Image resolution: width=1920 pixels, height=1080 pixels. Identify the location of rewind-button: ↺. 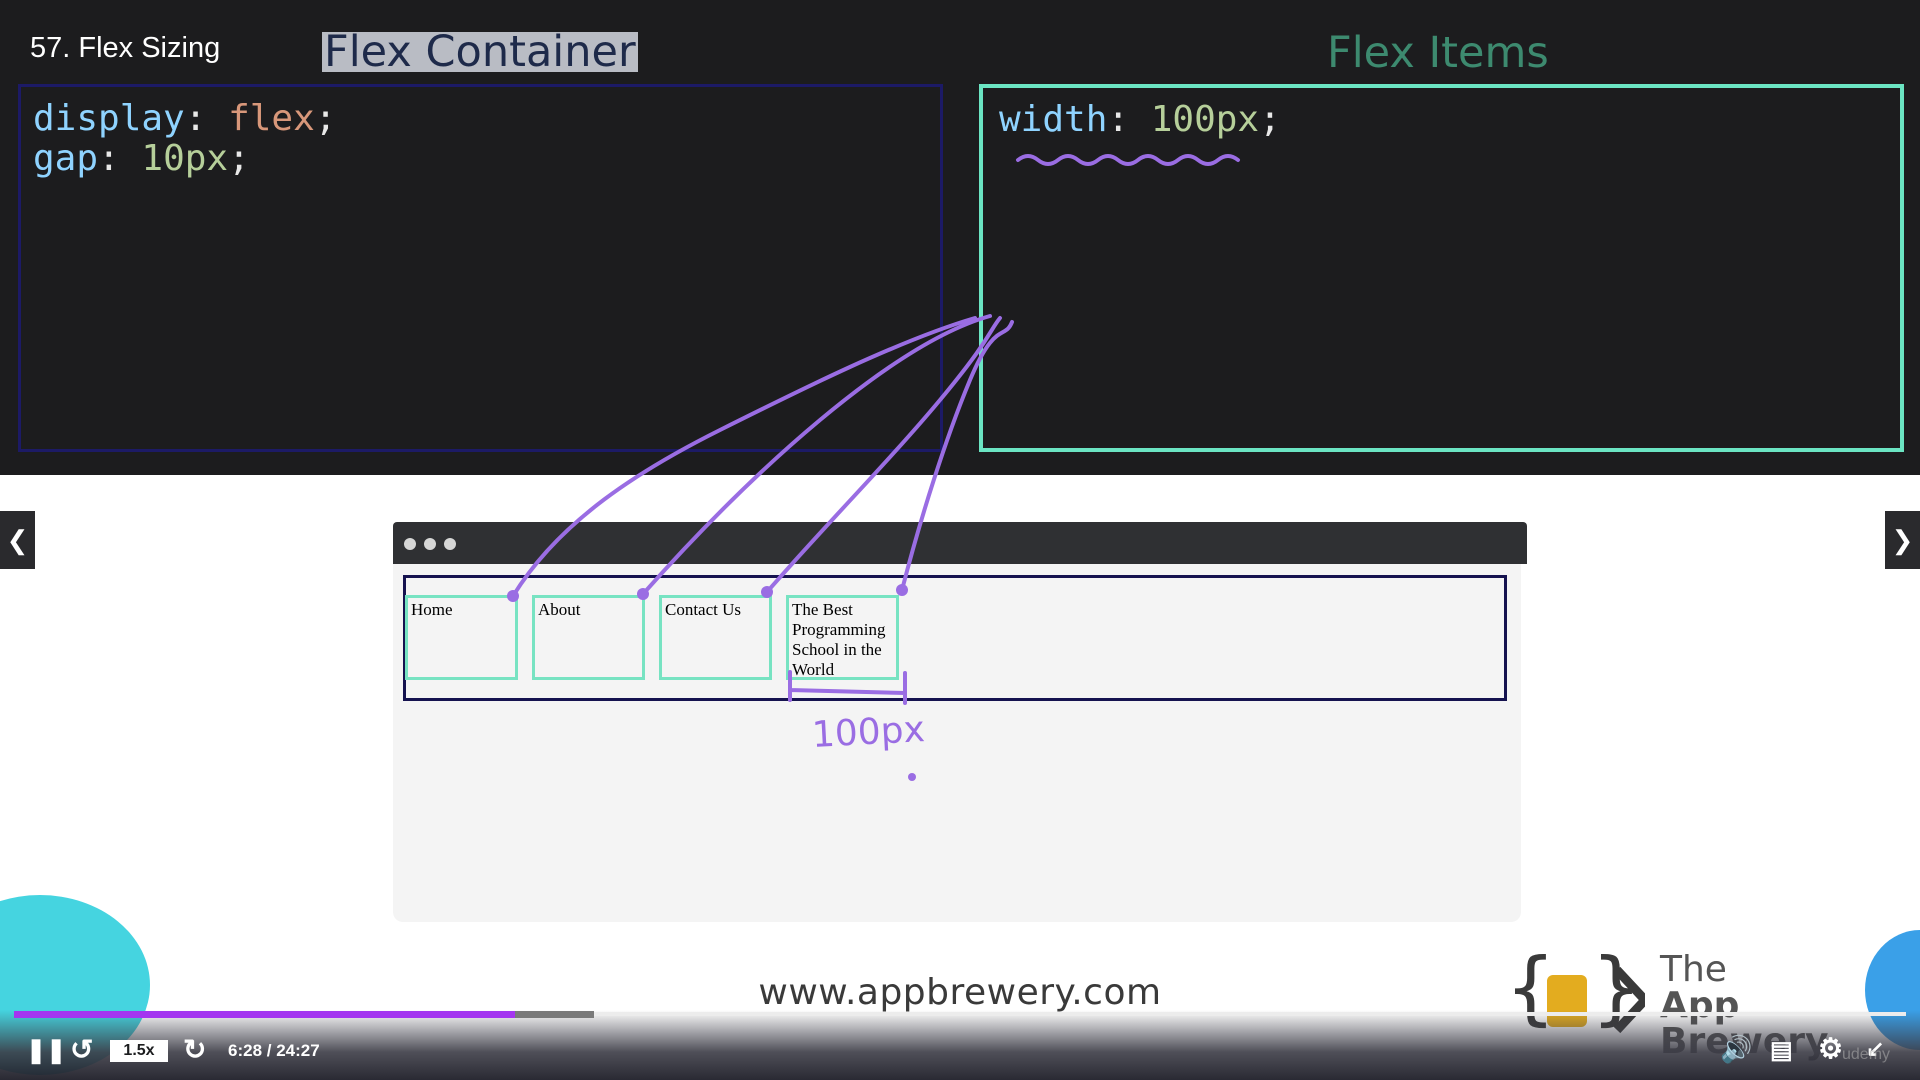
(81, 1049).